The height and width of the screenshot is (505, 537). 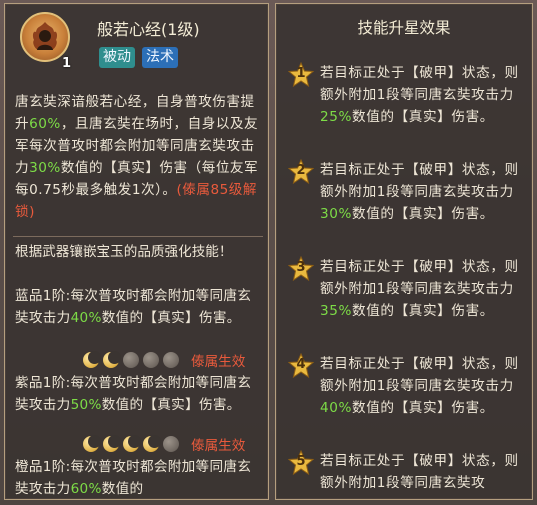 What do you see at coordinates (45, 37) in the screenshot?
I see `flame-monk-icon` at bounding box center [45, 37].